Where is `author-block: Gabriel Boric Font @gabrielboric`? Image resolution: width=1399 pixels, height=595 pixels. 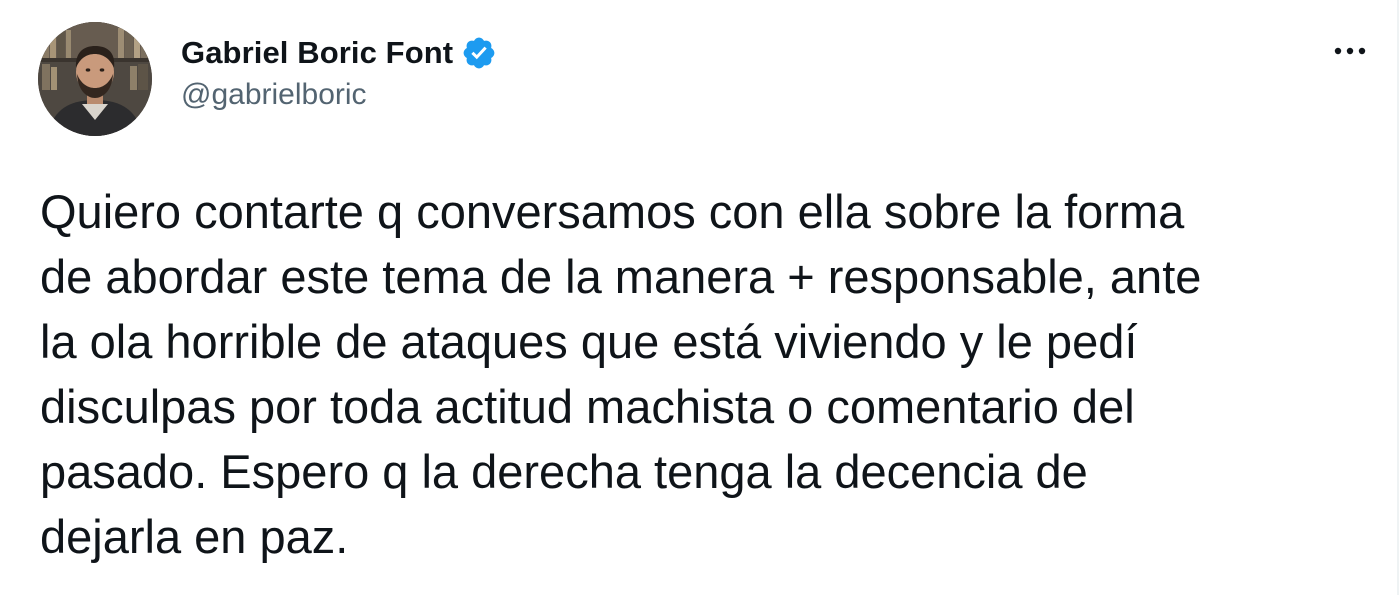
author-block: Gabriel Boric Font @gabrielboric is located at coordinates (339, 71).